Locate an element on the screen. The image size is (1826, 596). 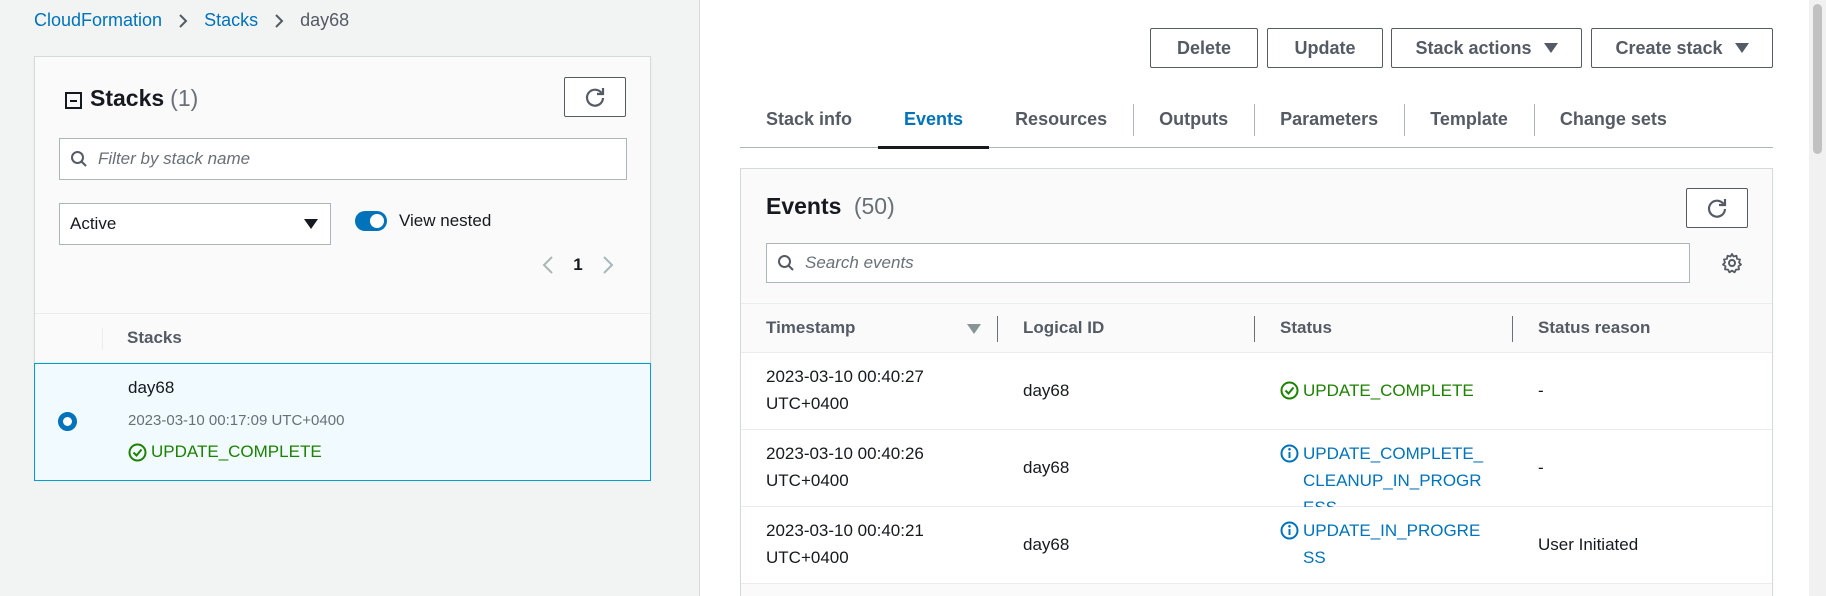
page-scrollbar is located at coordinates (1817, 298).